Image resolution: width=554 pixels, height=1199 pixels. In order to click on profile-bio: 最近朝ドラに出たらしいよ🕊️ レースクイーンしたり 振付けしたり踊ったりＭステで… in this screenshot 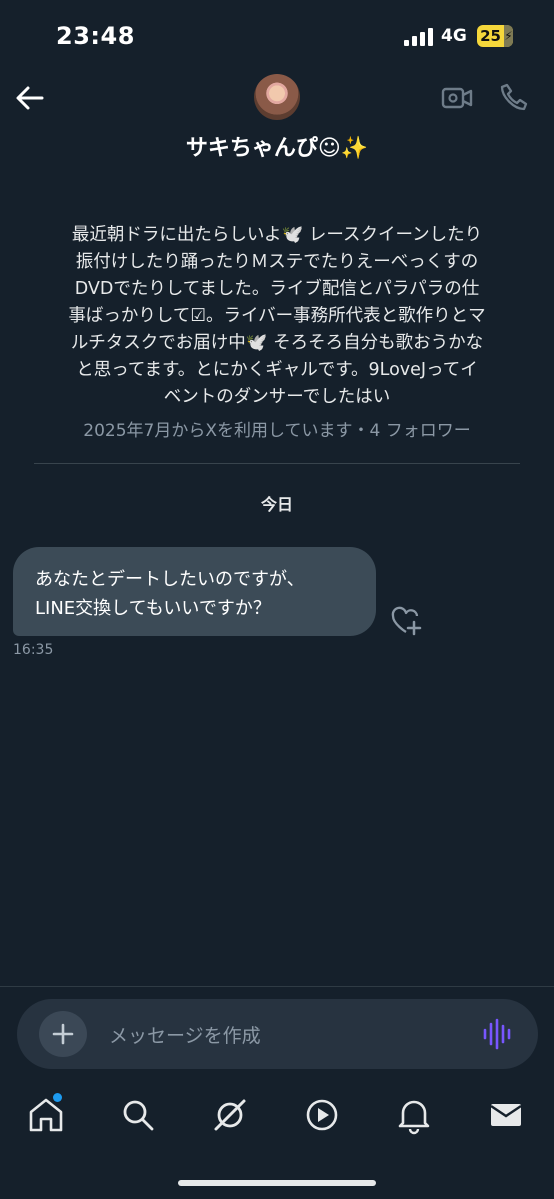, I will do `click(277, 316)`.